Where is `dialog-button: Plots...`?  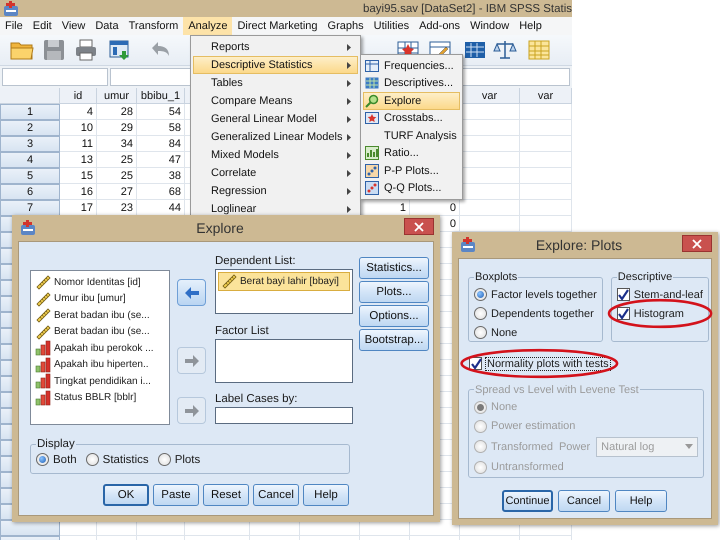
dialog-button: Plots... is located at coordinates (394, 292).